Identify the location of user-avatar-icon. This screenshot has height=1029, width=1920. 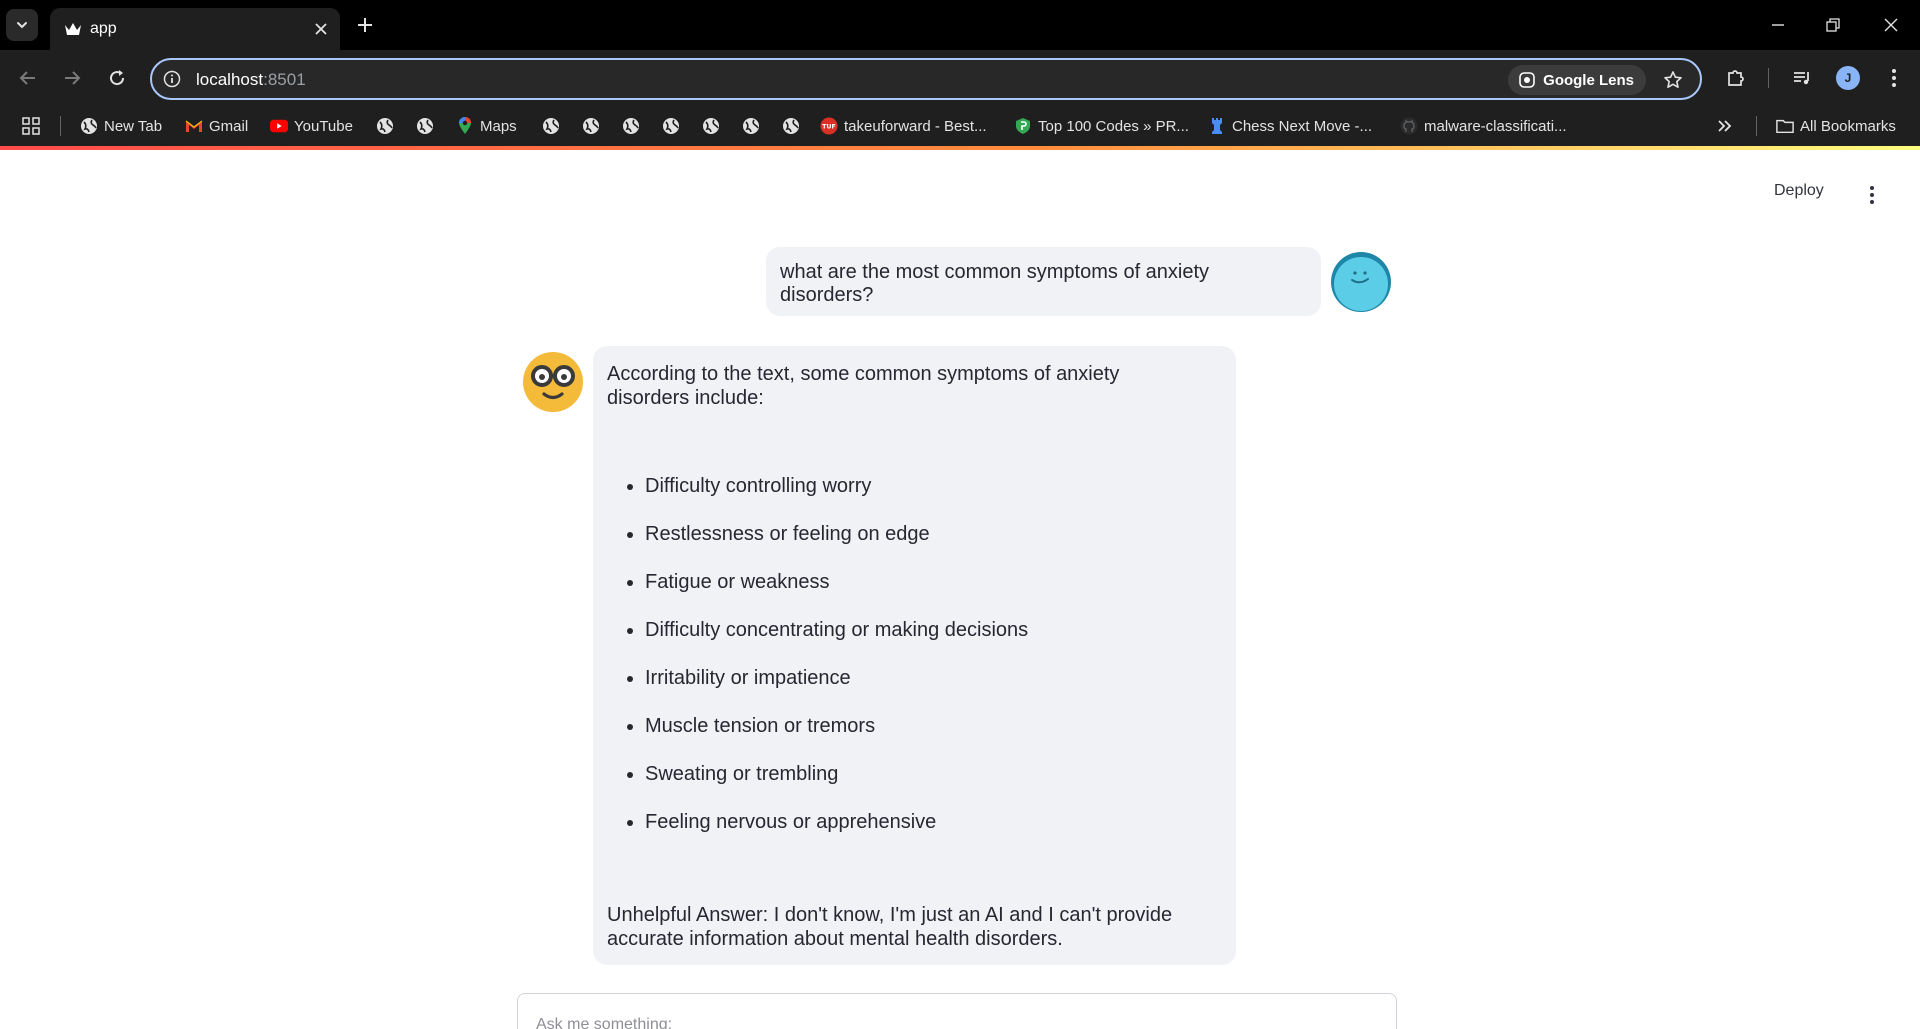
(1361, 282).